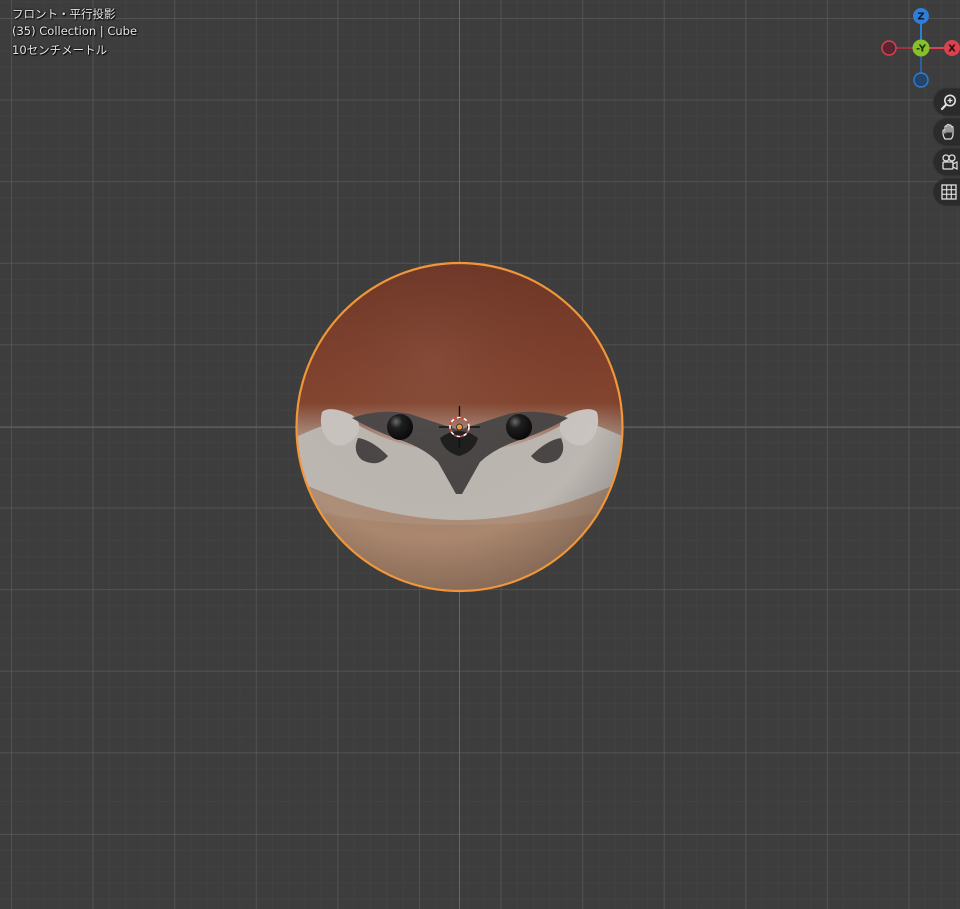 The height and width of the screenshot is (909, 960). What do you see at coordinates (950, 162) in the screenshot?
I see `camera-view-icon` at bounding box center [950, 162].